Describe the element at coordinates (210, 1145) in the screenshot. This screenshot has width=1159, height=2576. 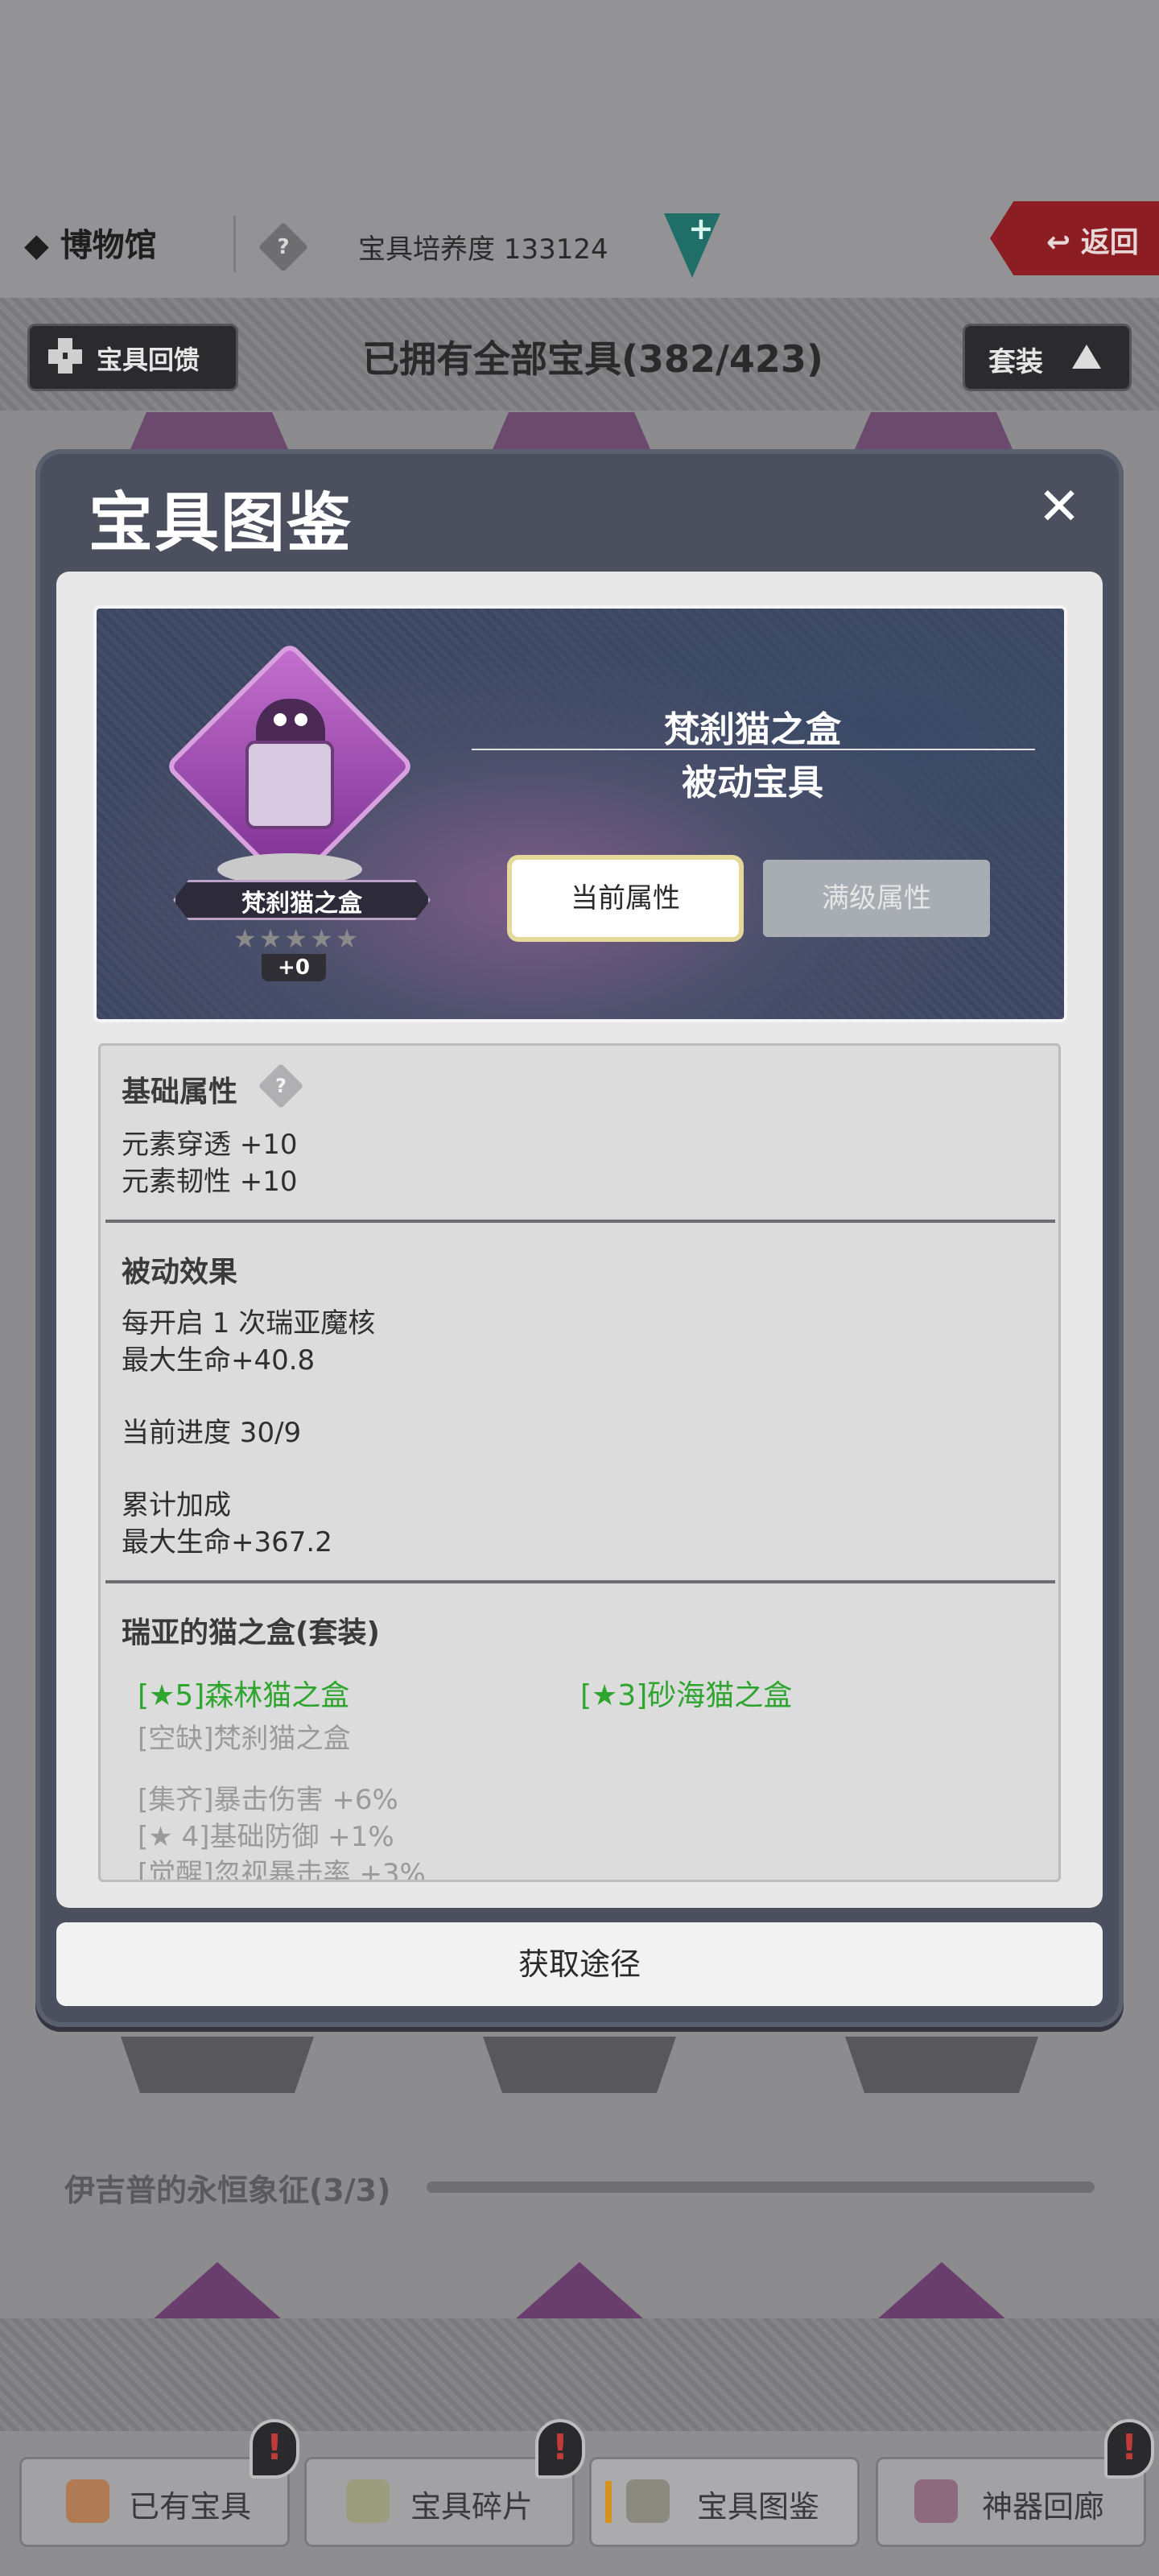
I see `base-stat-line: 元素穿透 +10` at that location.